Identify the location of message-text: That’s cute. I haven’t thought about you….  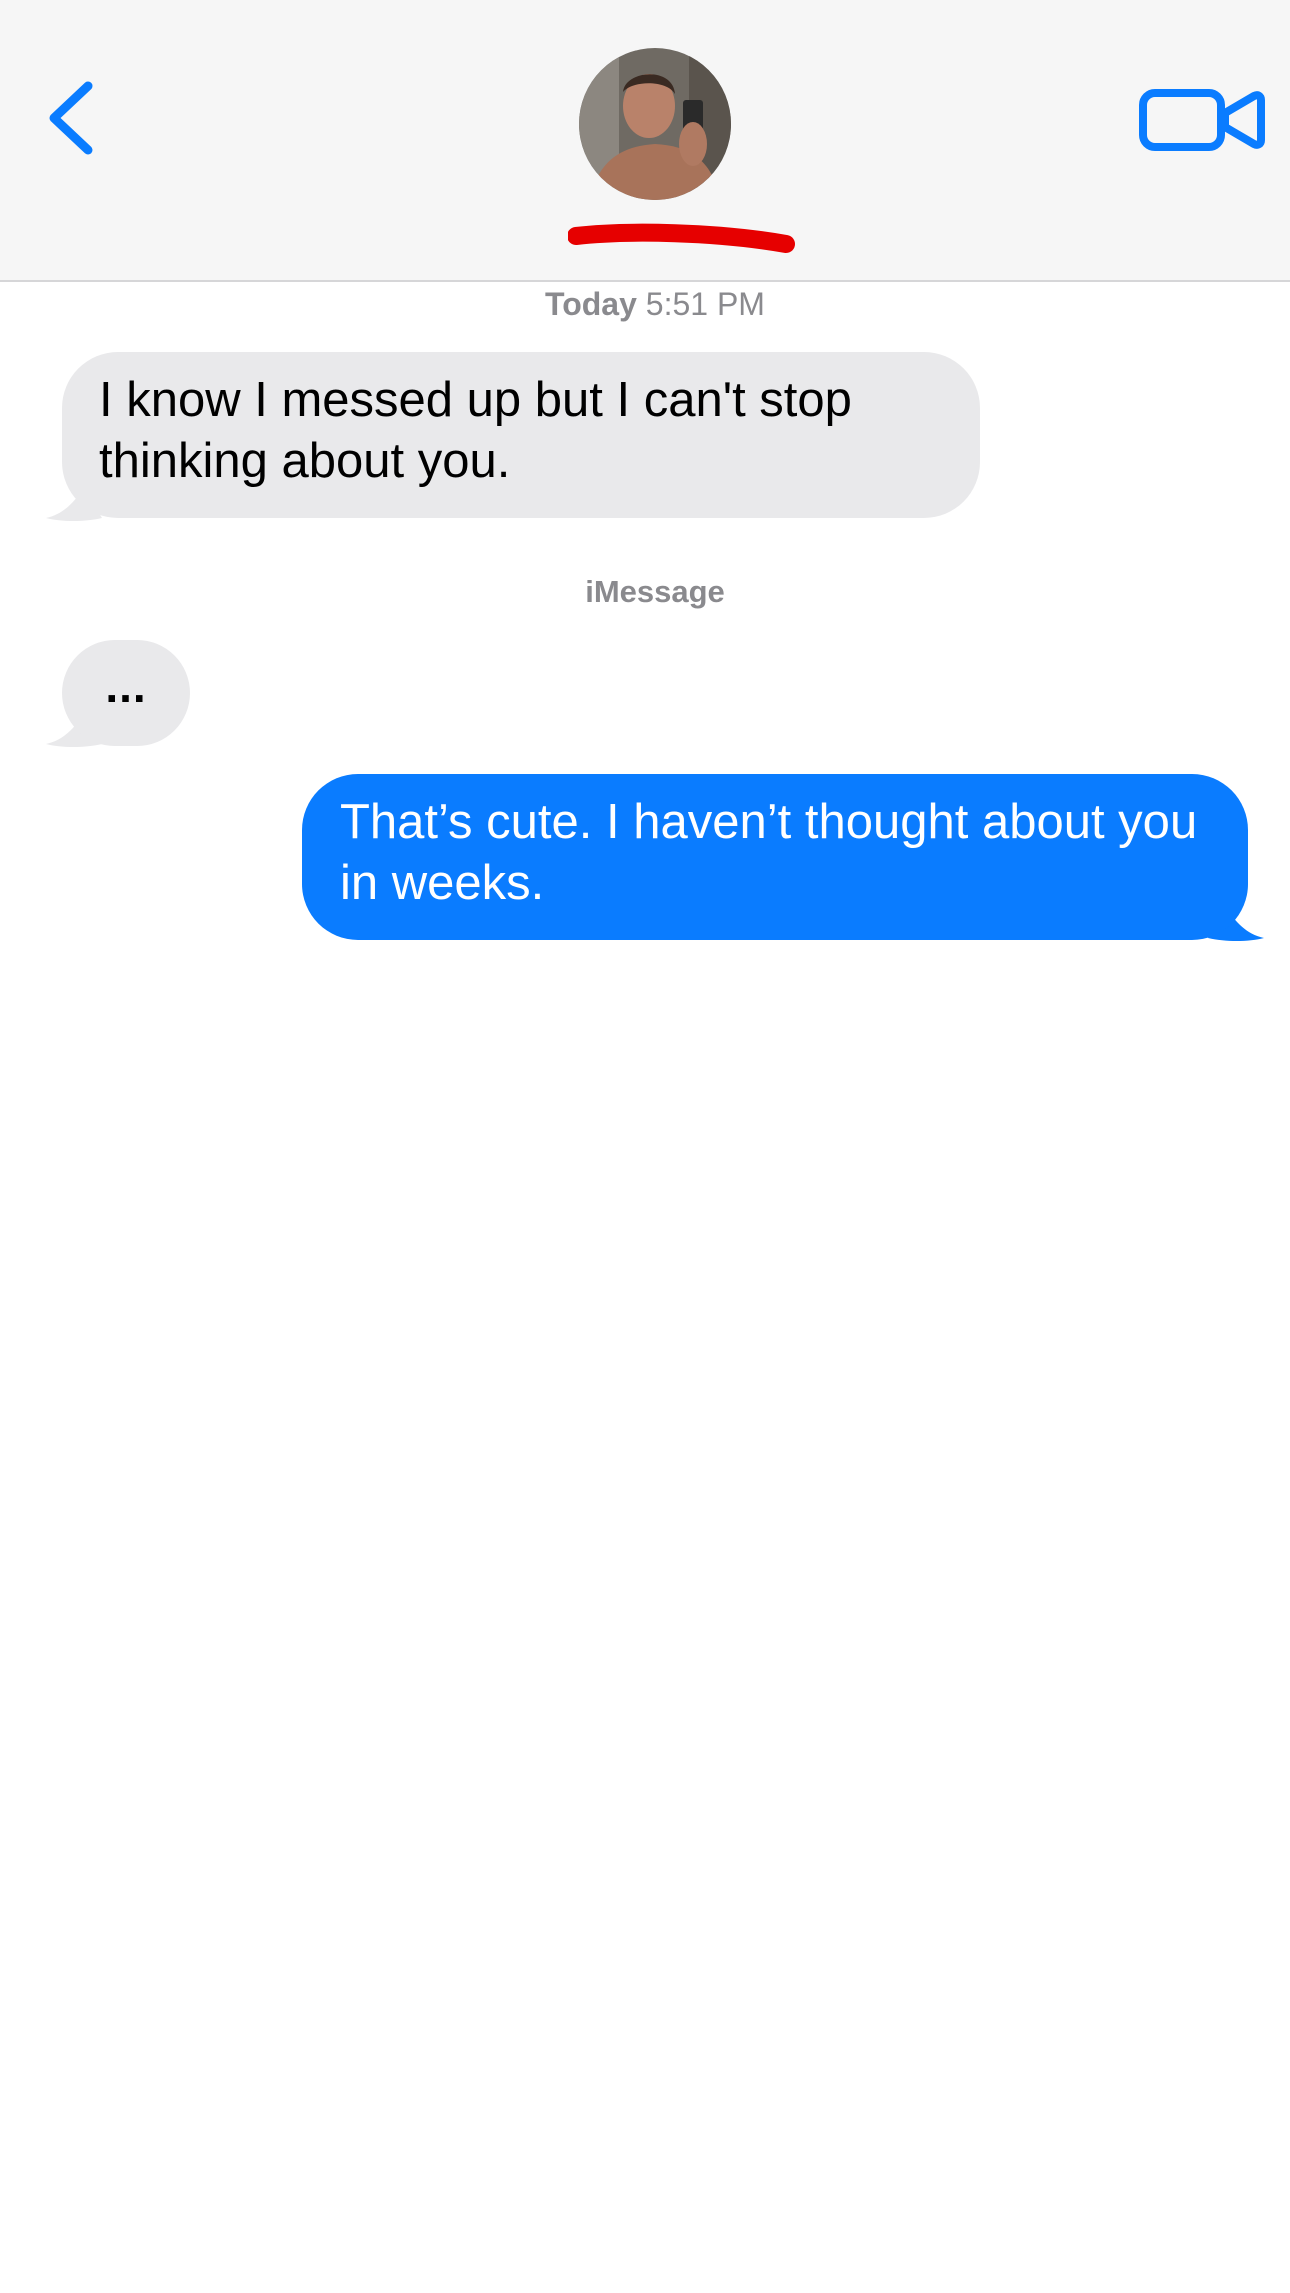
(769, 852).